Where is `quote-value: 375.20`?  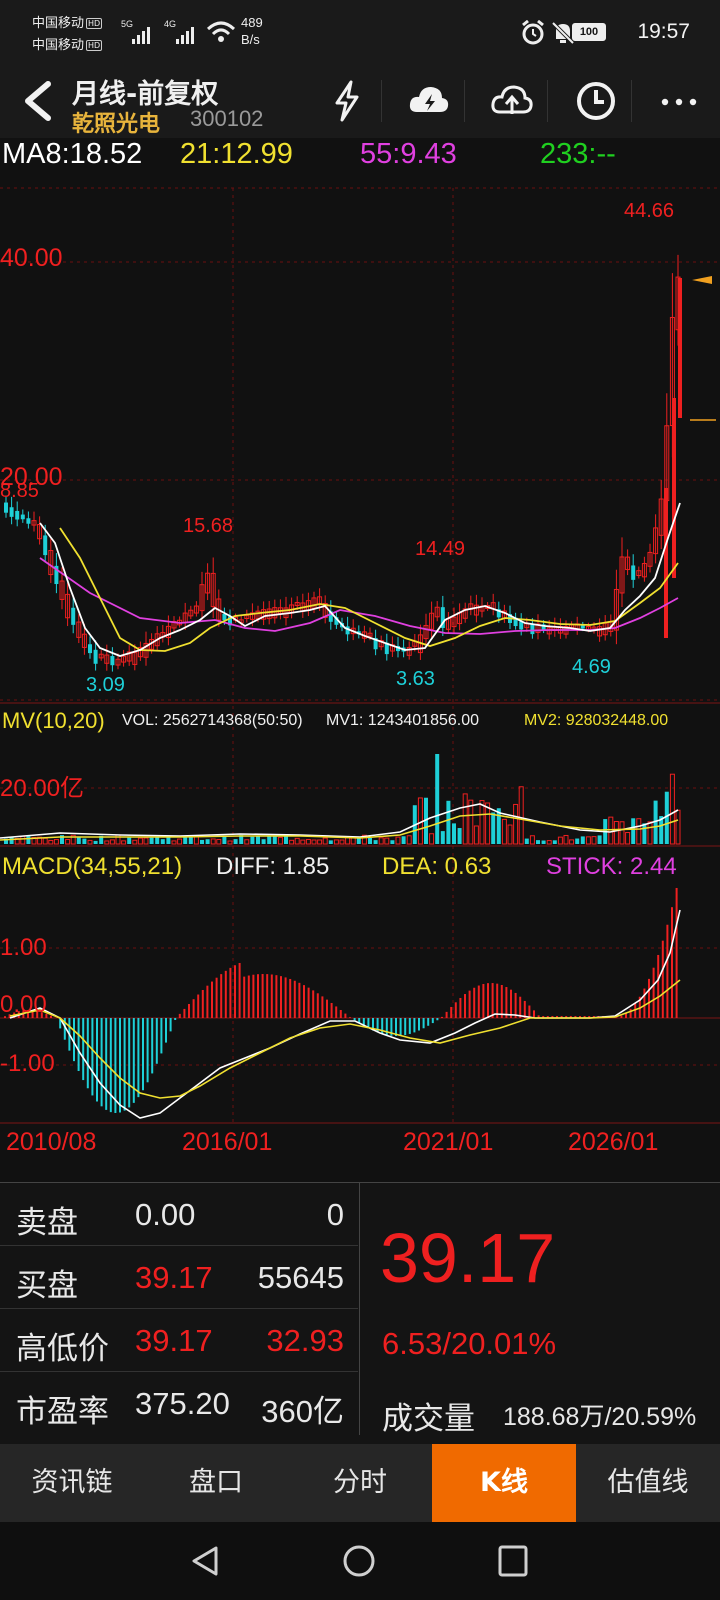 quote-value: 375.20 is located at coordinates (182, 1403).